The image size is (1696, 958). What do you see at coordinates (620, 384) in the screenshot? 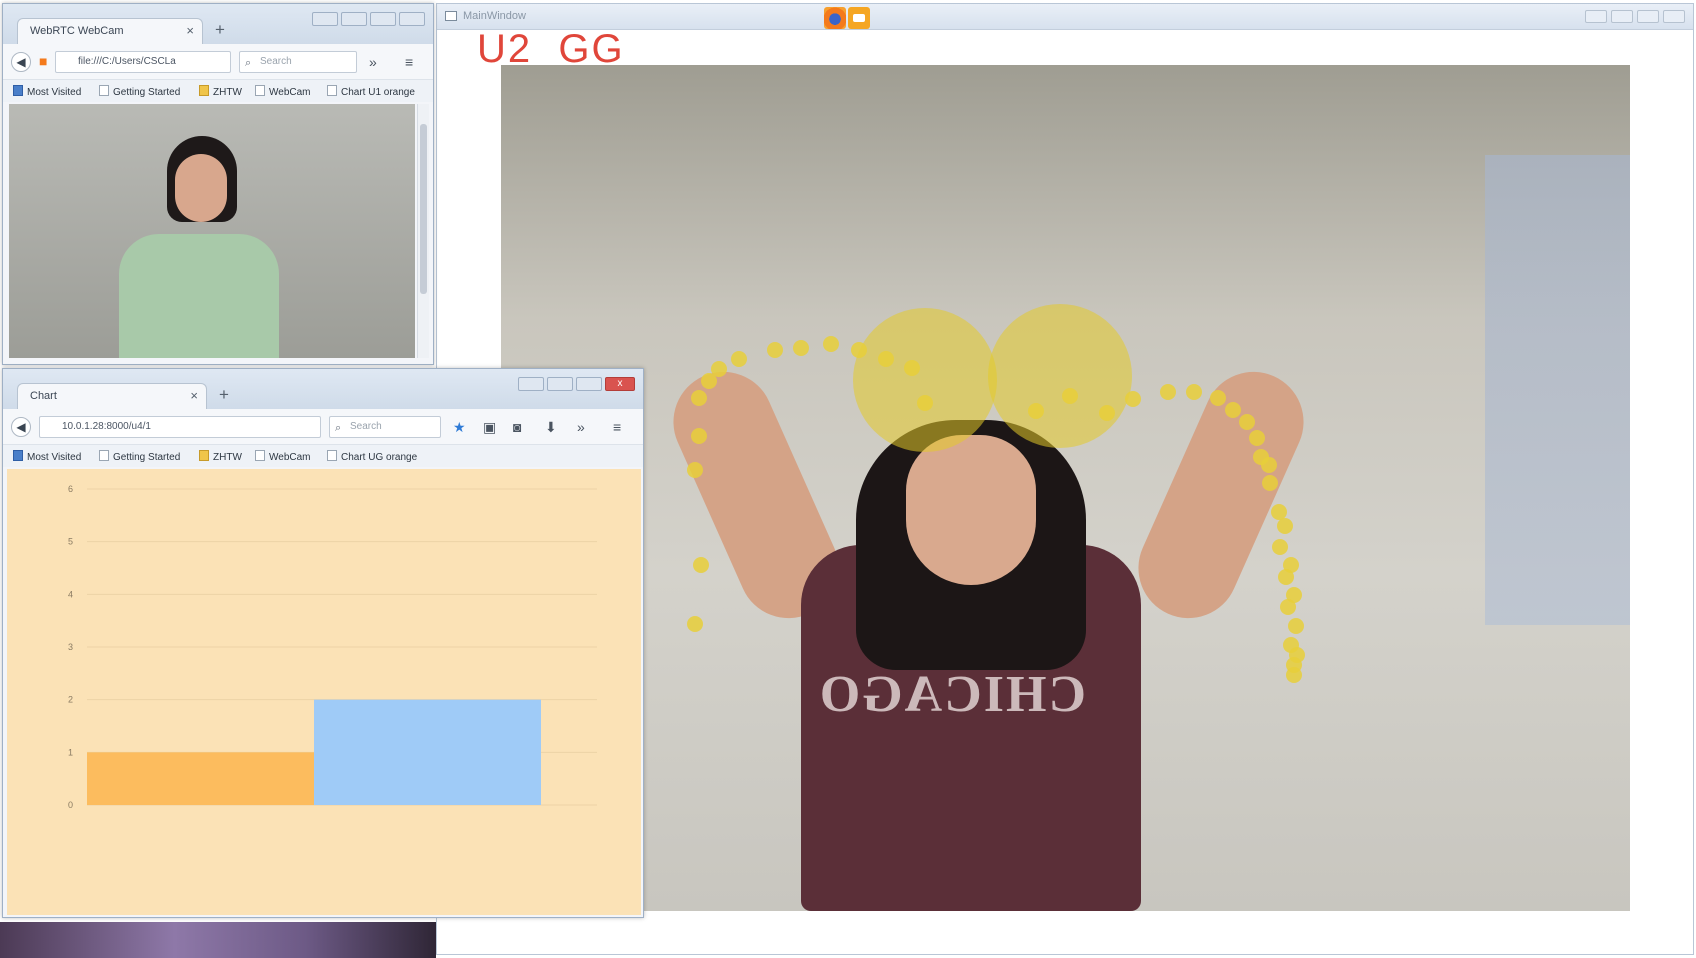
I see `close-button: x` at bounding box center [620, 384].